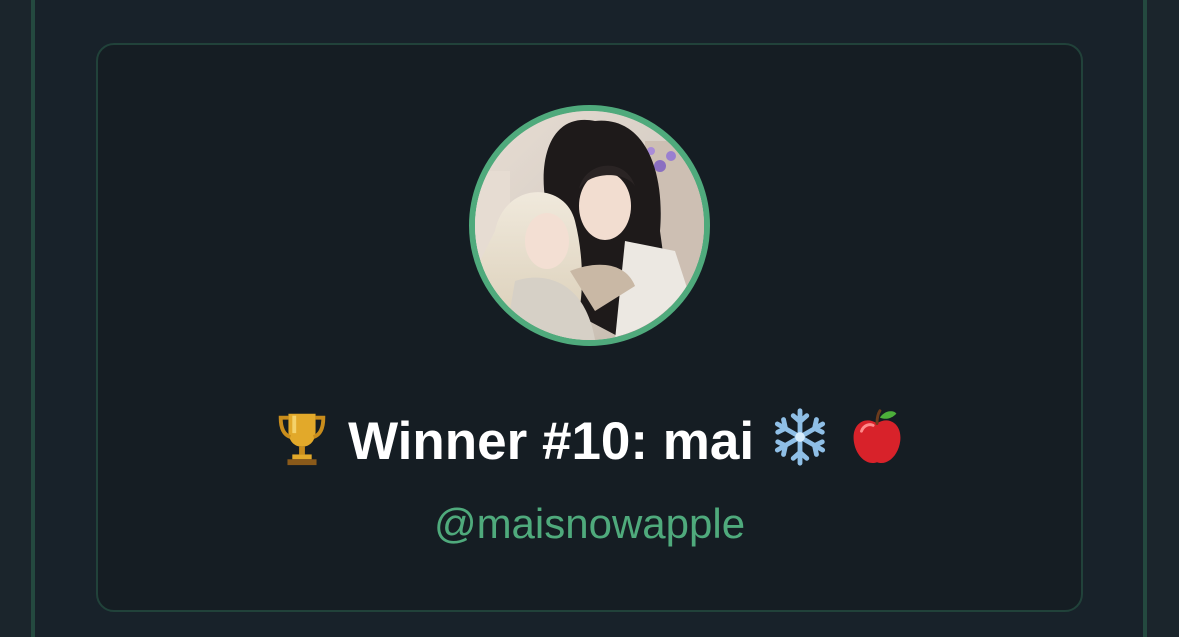 The width and height of the screenshot is (1179, 637). I want to click on user-handle: @maisnowapple, so click(589, 524).